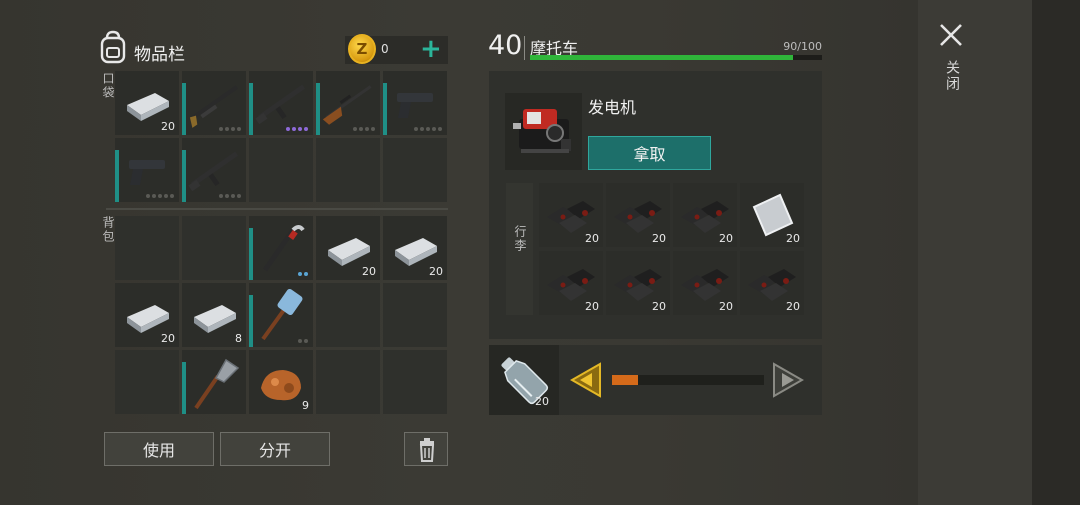 Image resolution: width=1080 pixels, height=505 pixels. I want to click on vehicle-level: 40, so click(505, 45).